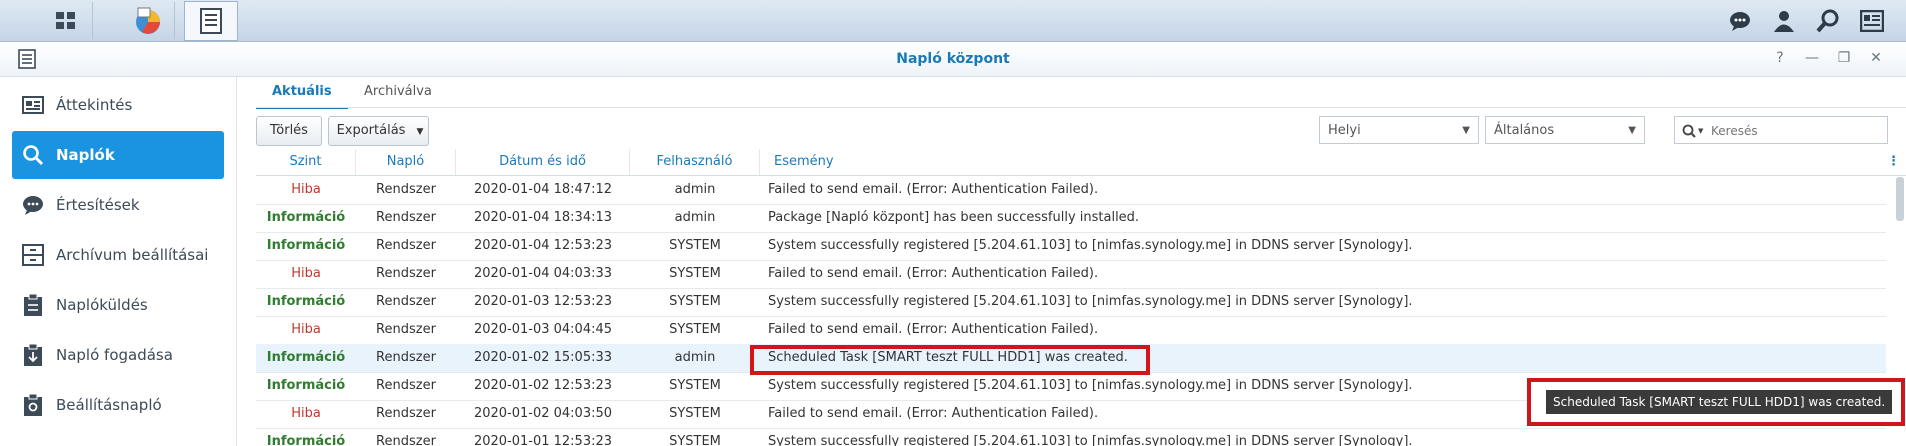  I want to click on help-button: ?, so click(1780, 59).